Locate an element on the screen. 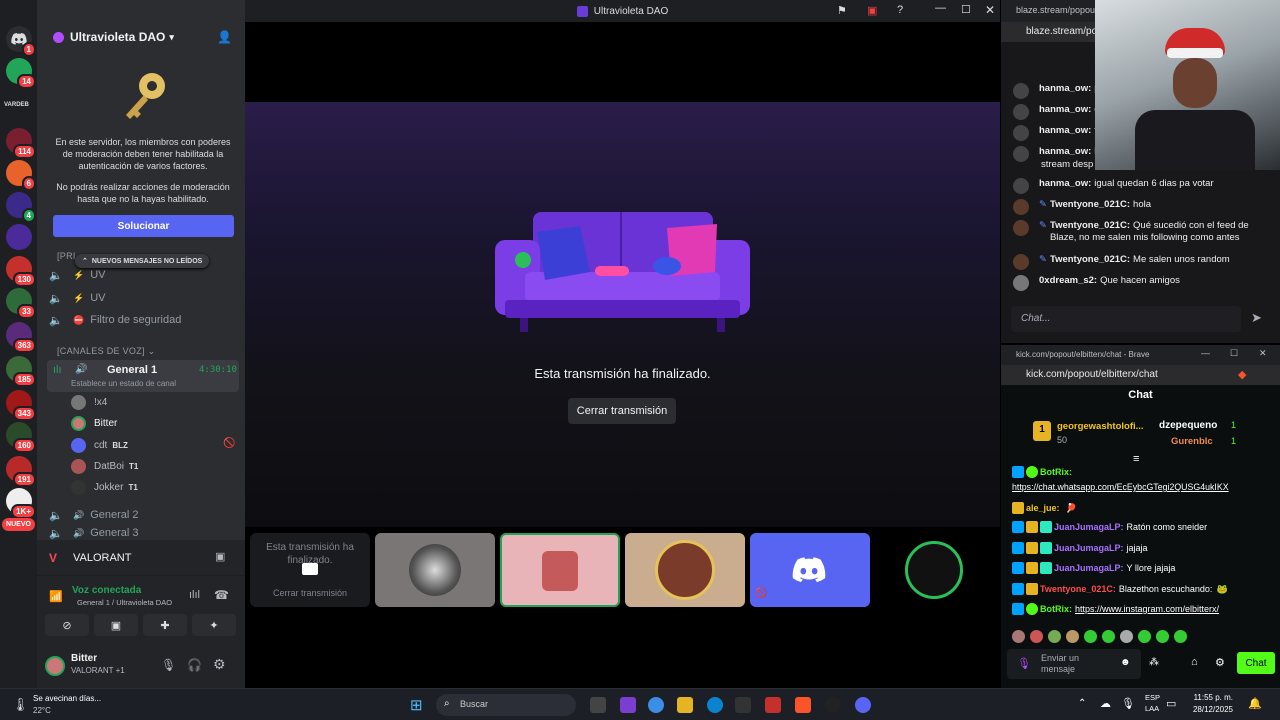 The height and width of the screenshot is (720, 1280). message-input: 🎙 Enviar un mensaje ☻ is located at coordinates (1074, 664).